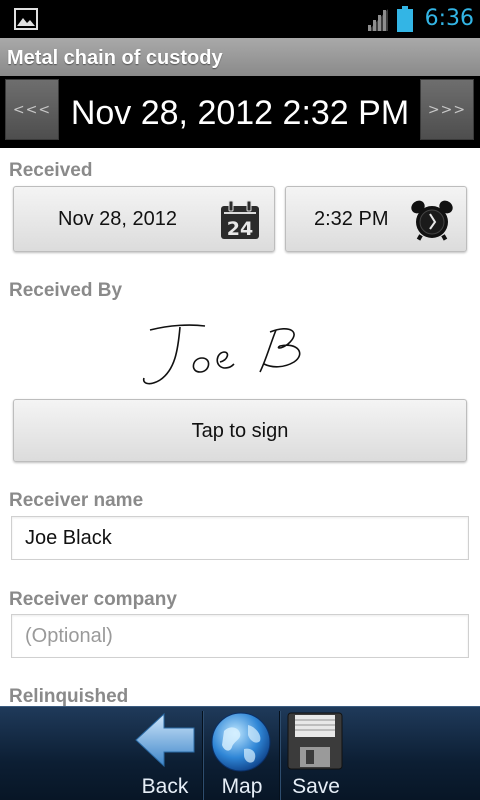 The image size is (480, 800). What do you see at coordinates (432, 220) in the screenshot?
I see `alarm-clock-icon` at bounding box center [432, 220].